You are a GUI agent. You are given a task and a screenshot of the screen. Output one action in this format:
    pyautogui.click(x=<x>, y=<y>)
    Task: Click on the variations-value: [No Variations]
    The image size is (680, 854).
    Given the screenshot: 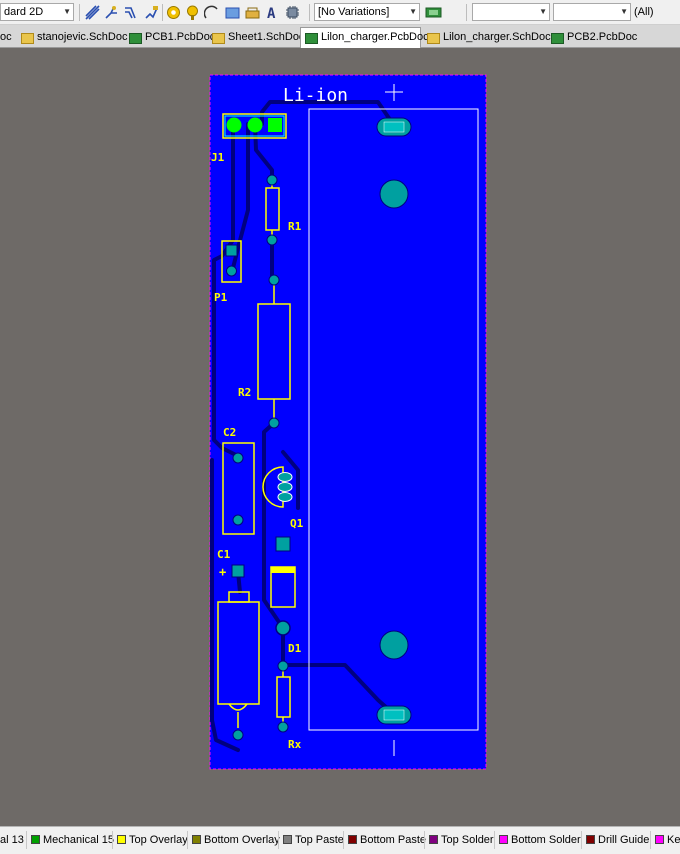 What is the action you would take?
    pyautogui.click(x=354, y=12)
    